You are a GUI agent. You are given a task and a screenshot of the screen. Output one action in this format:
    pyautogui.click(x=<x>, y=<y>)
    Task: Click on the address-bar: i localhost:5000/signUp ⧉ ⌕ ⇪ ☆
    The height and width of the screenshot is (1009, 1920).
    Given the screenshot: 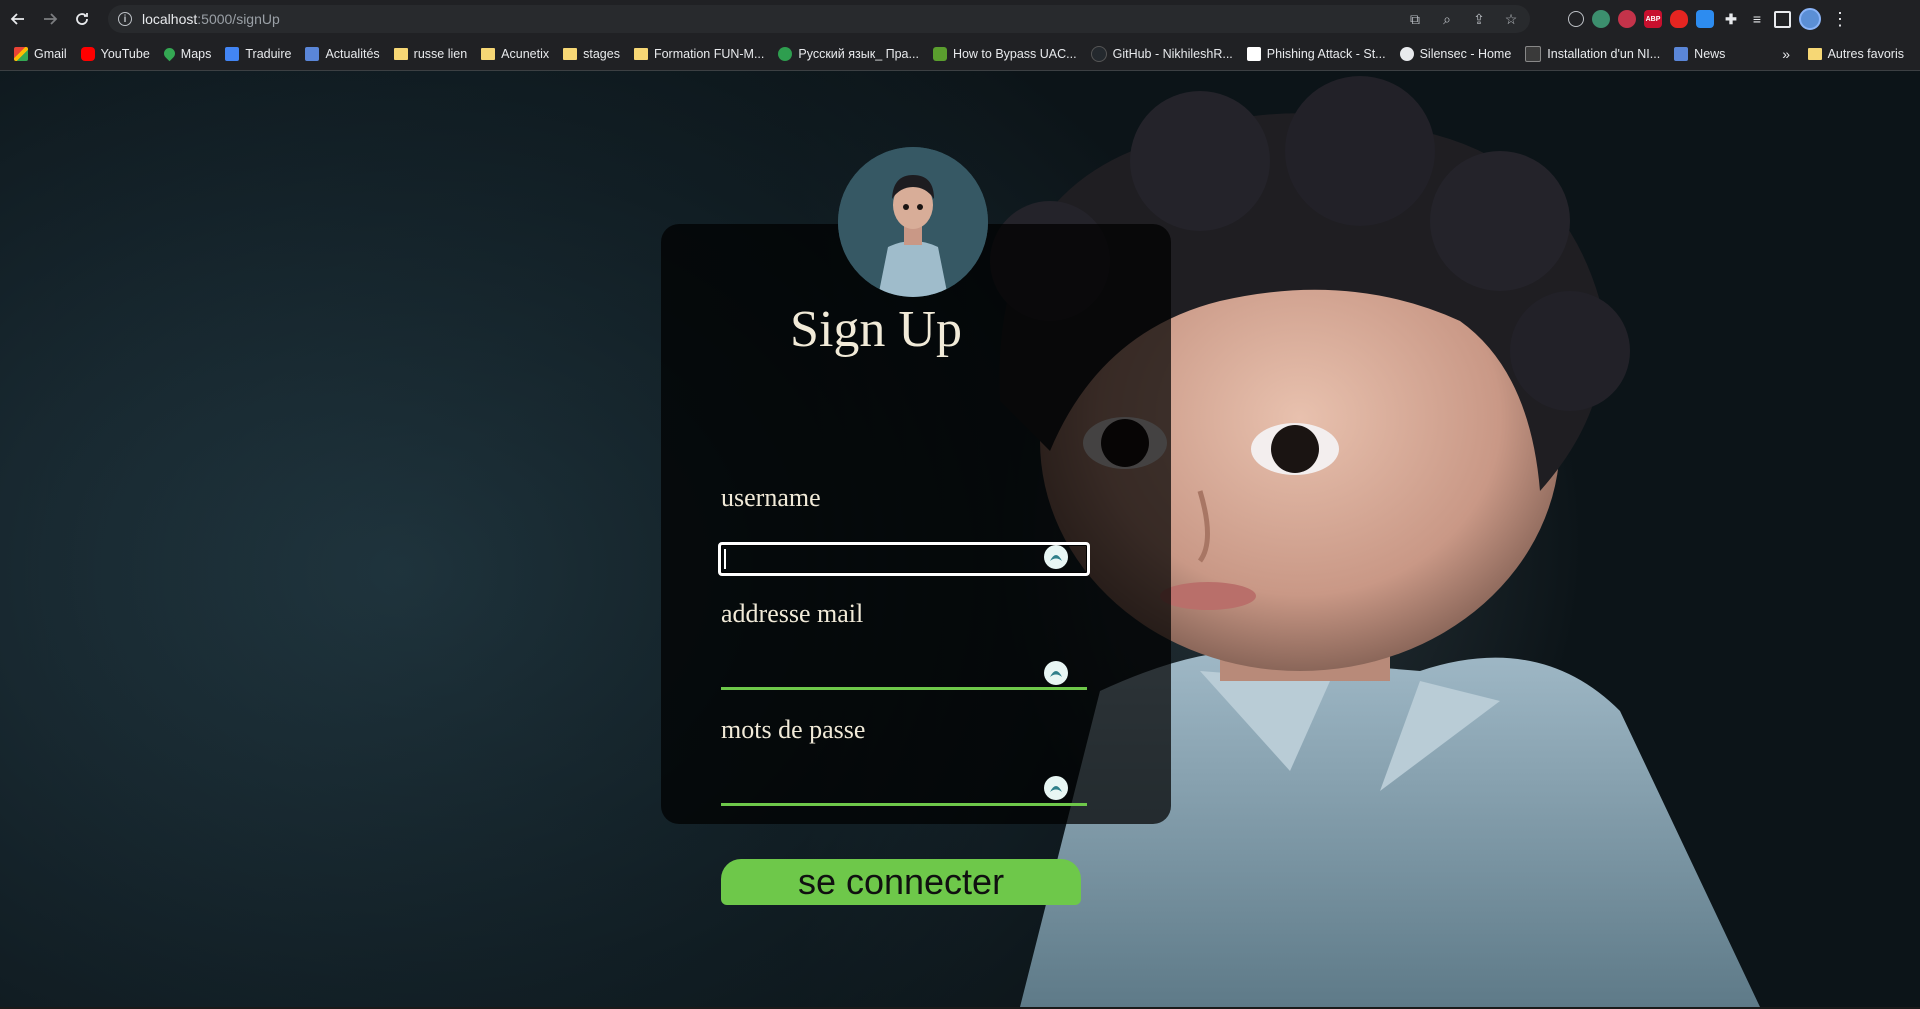 What is the action you would take?
    pyautogui.click(x=819, y=19)
    